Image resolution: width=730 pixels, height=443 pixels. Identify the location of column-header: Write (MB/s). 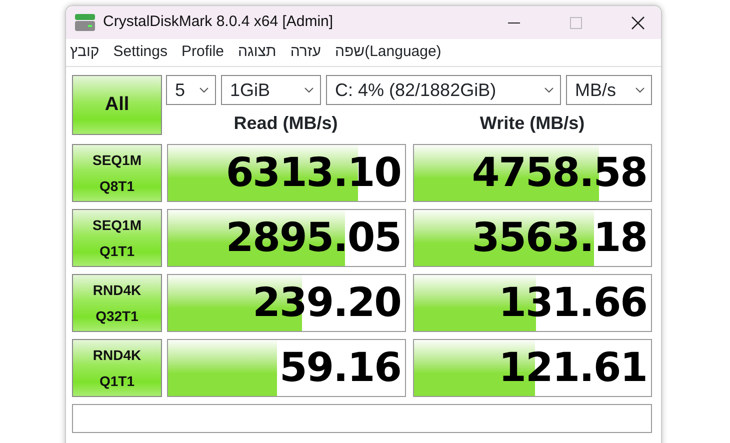
(532, 123).